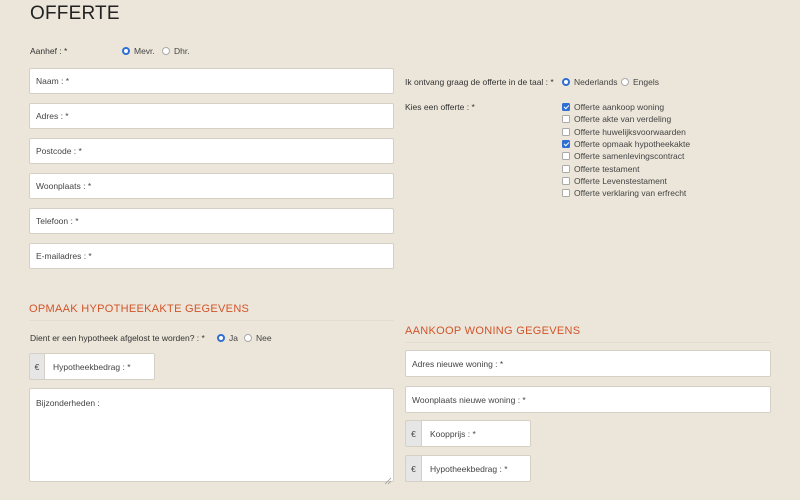  What do you see at coordinates (211, 435) in the screenshot?
I see `details-textarea: Bijzonderheden :` at bounding box center [211, 435].